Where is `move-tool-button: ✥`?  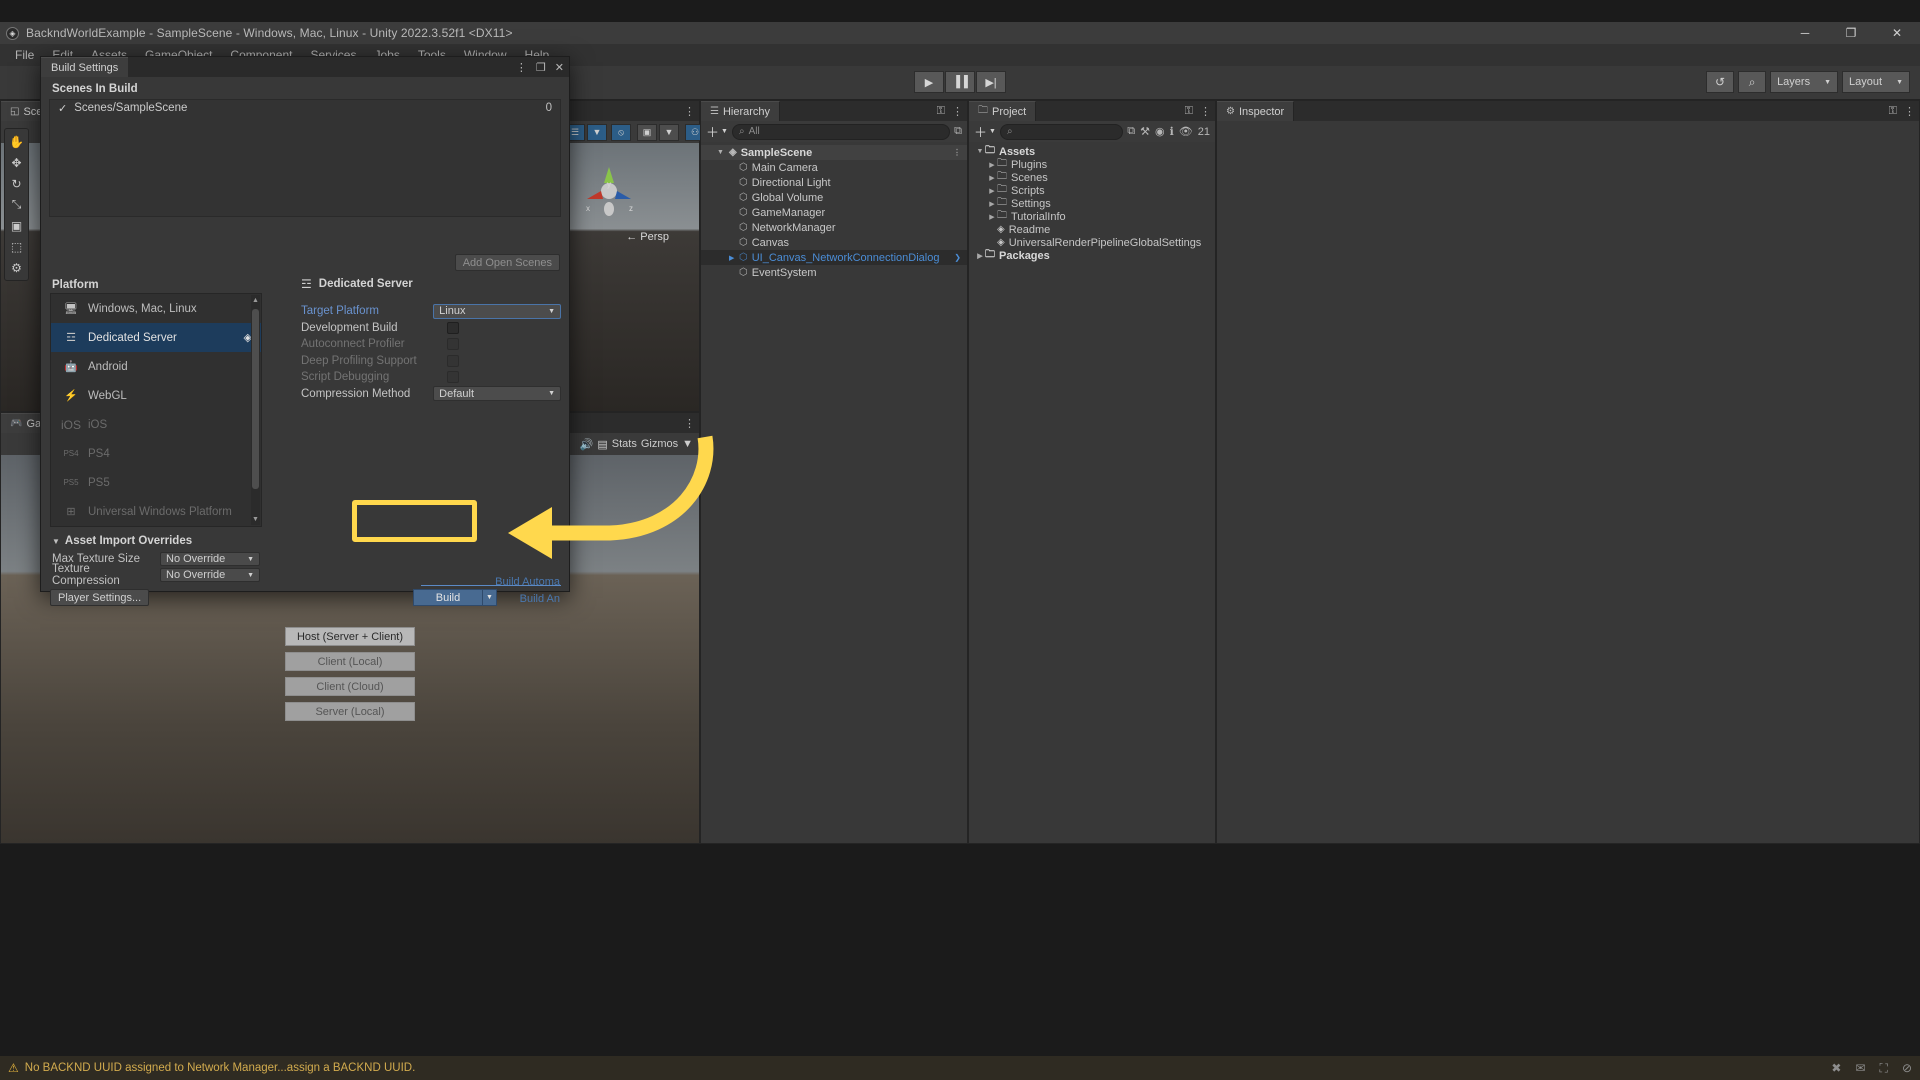
move-tool-button: ✥ is located at coordinates (16, 162).